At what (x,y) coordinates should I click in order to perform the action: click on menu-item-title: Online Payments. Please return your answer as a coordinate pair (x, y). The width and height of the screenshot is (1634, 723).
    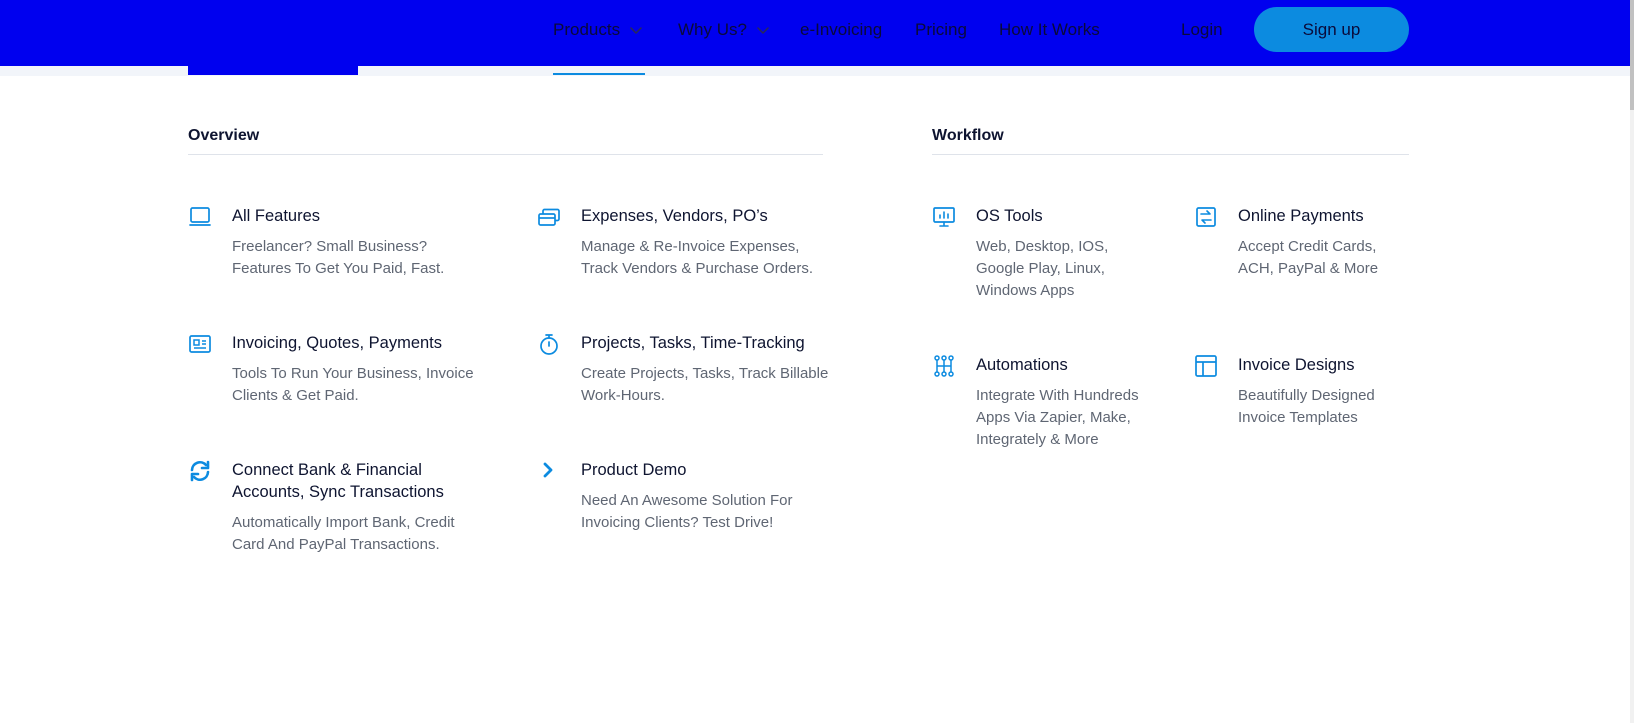
    Looking at the image, I should click on (1301, 216).